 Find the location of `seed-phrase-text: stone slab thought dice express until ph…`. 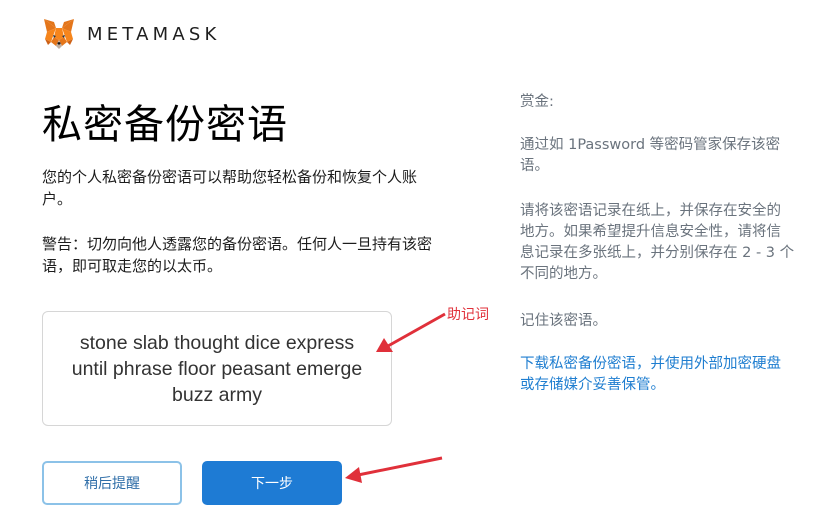

seed-phrase-text: stone slab thought dice express until ph… is located at coordinates (217, 368).